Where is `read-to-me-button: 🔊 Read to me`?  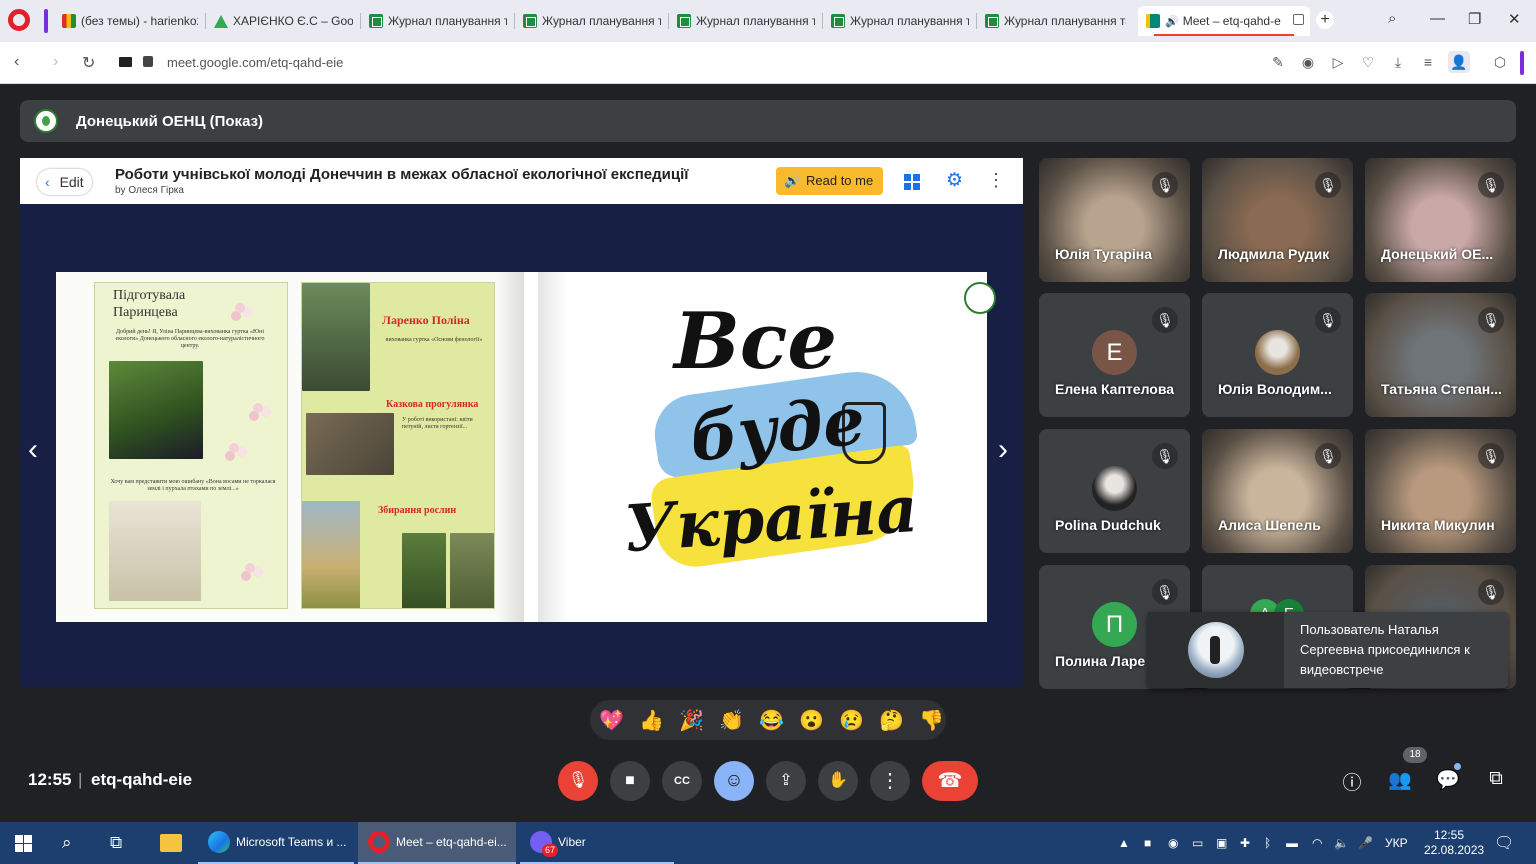 read-to-me-button: 🔊 Read to me is located at coordinates (829, 181).